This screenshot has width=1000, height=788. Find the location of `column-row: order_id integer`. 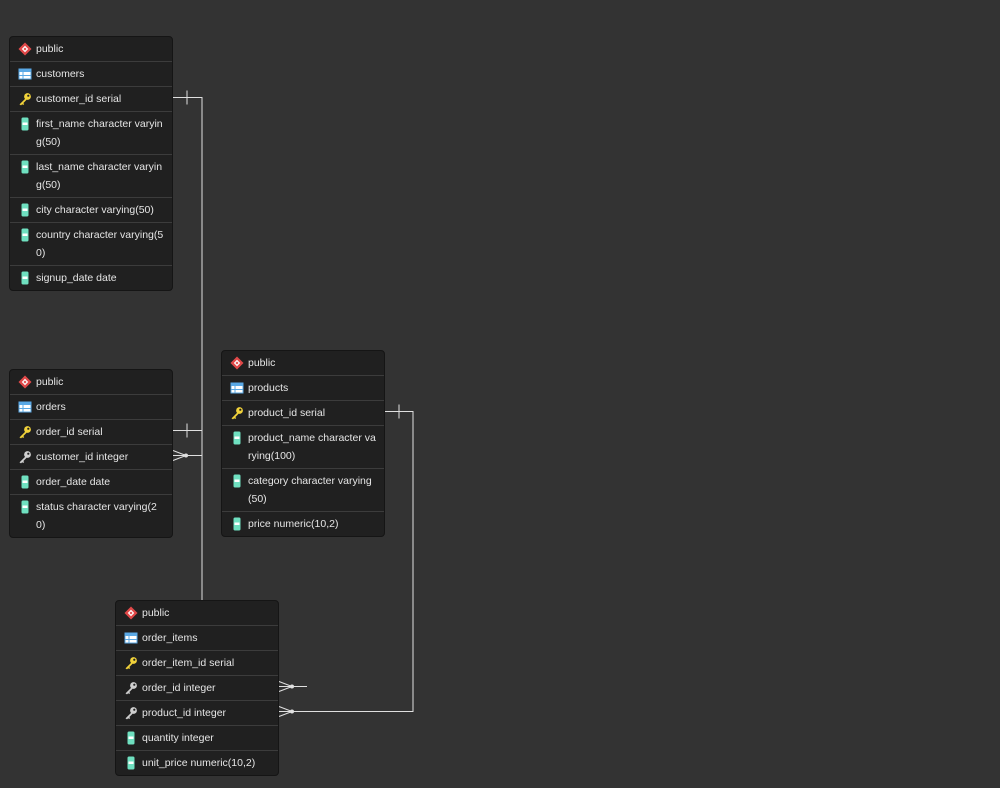

column-row: order_id integer is located at coordinates (197, 687).